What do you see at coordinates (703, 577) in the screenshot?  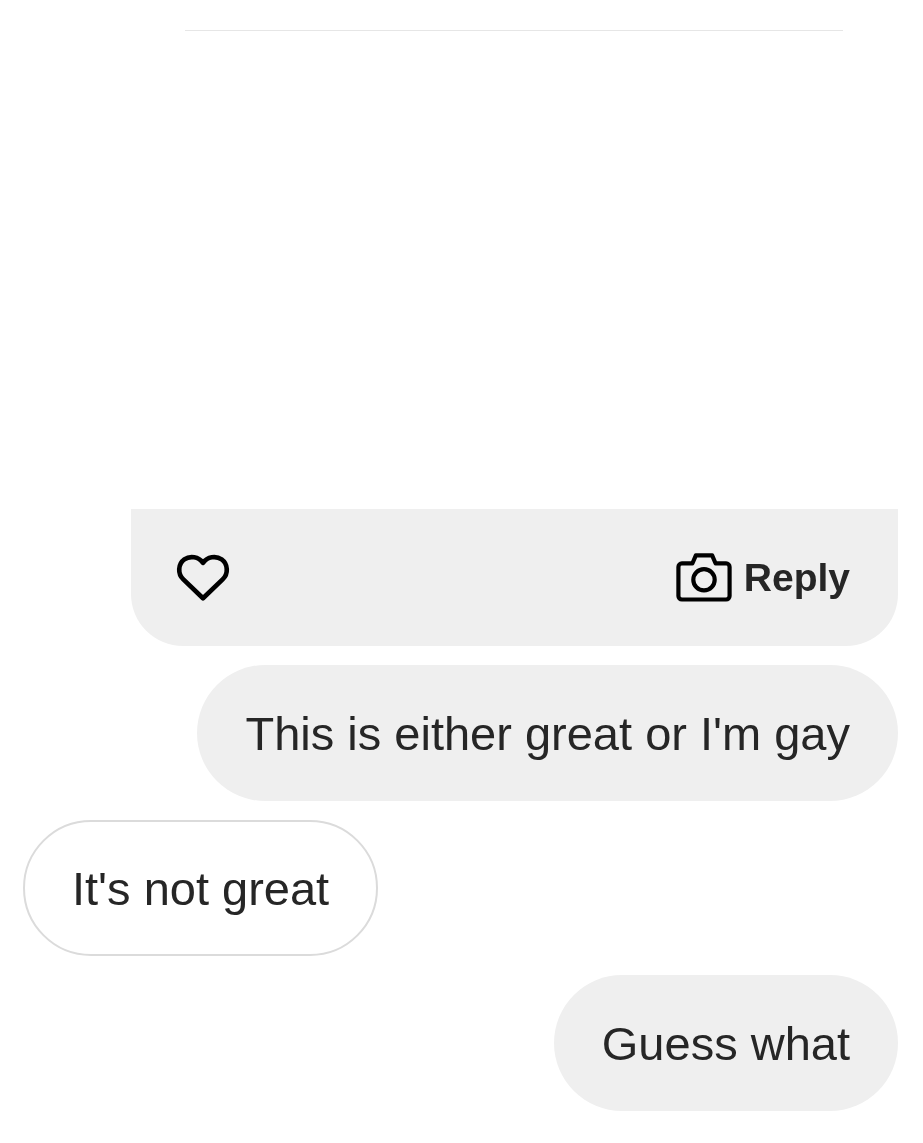 I see `camera-icon` at bounding box center [703, 577].